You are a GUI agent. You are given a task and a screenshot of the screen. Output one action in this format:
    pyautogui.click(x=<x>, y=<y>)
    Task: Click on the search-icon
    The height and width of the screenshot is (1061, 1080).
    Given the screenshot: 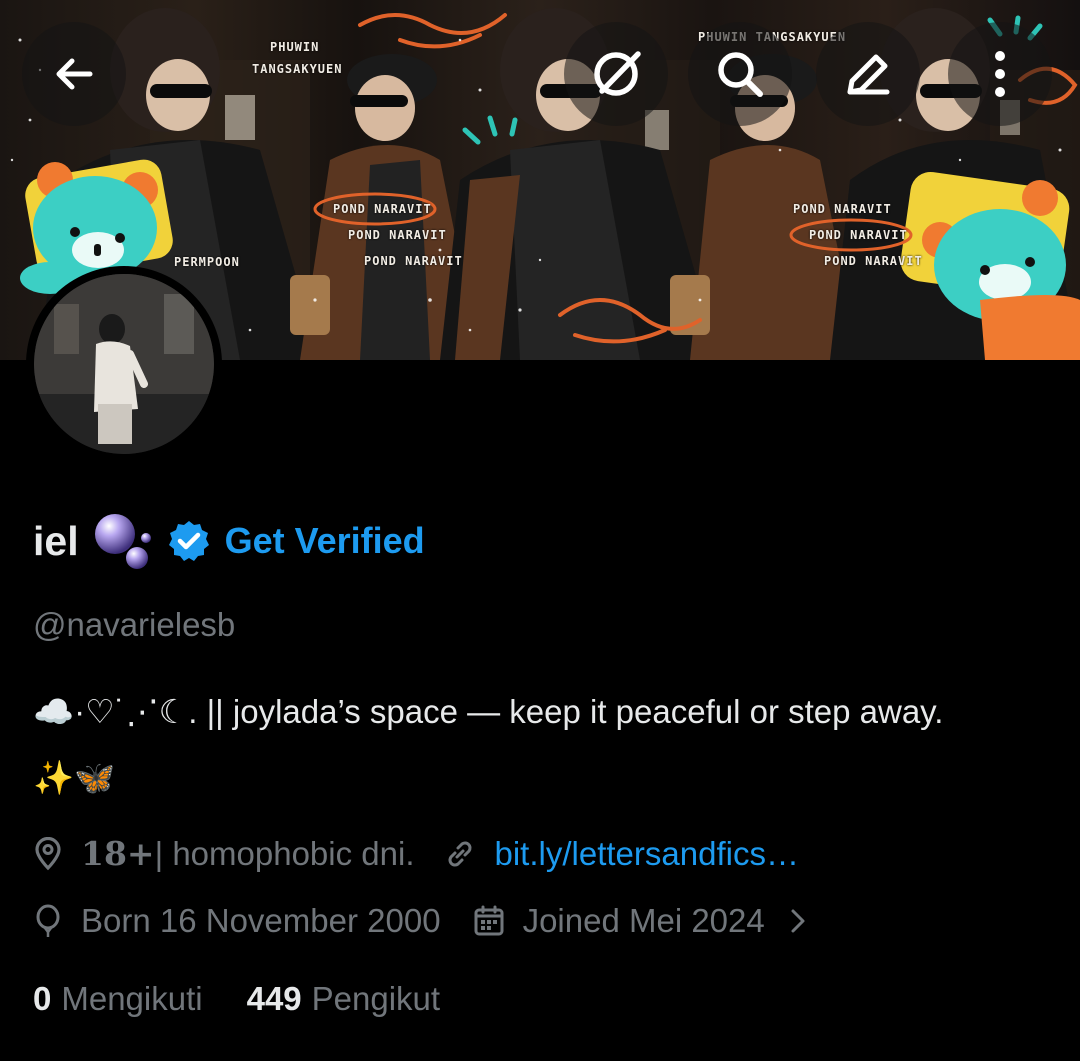 What is the action you would take?
    pyautogui.click(x=740, y=74)
    